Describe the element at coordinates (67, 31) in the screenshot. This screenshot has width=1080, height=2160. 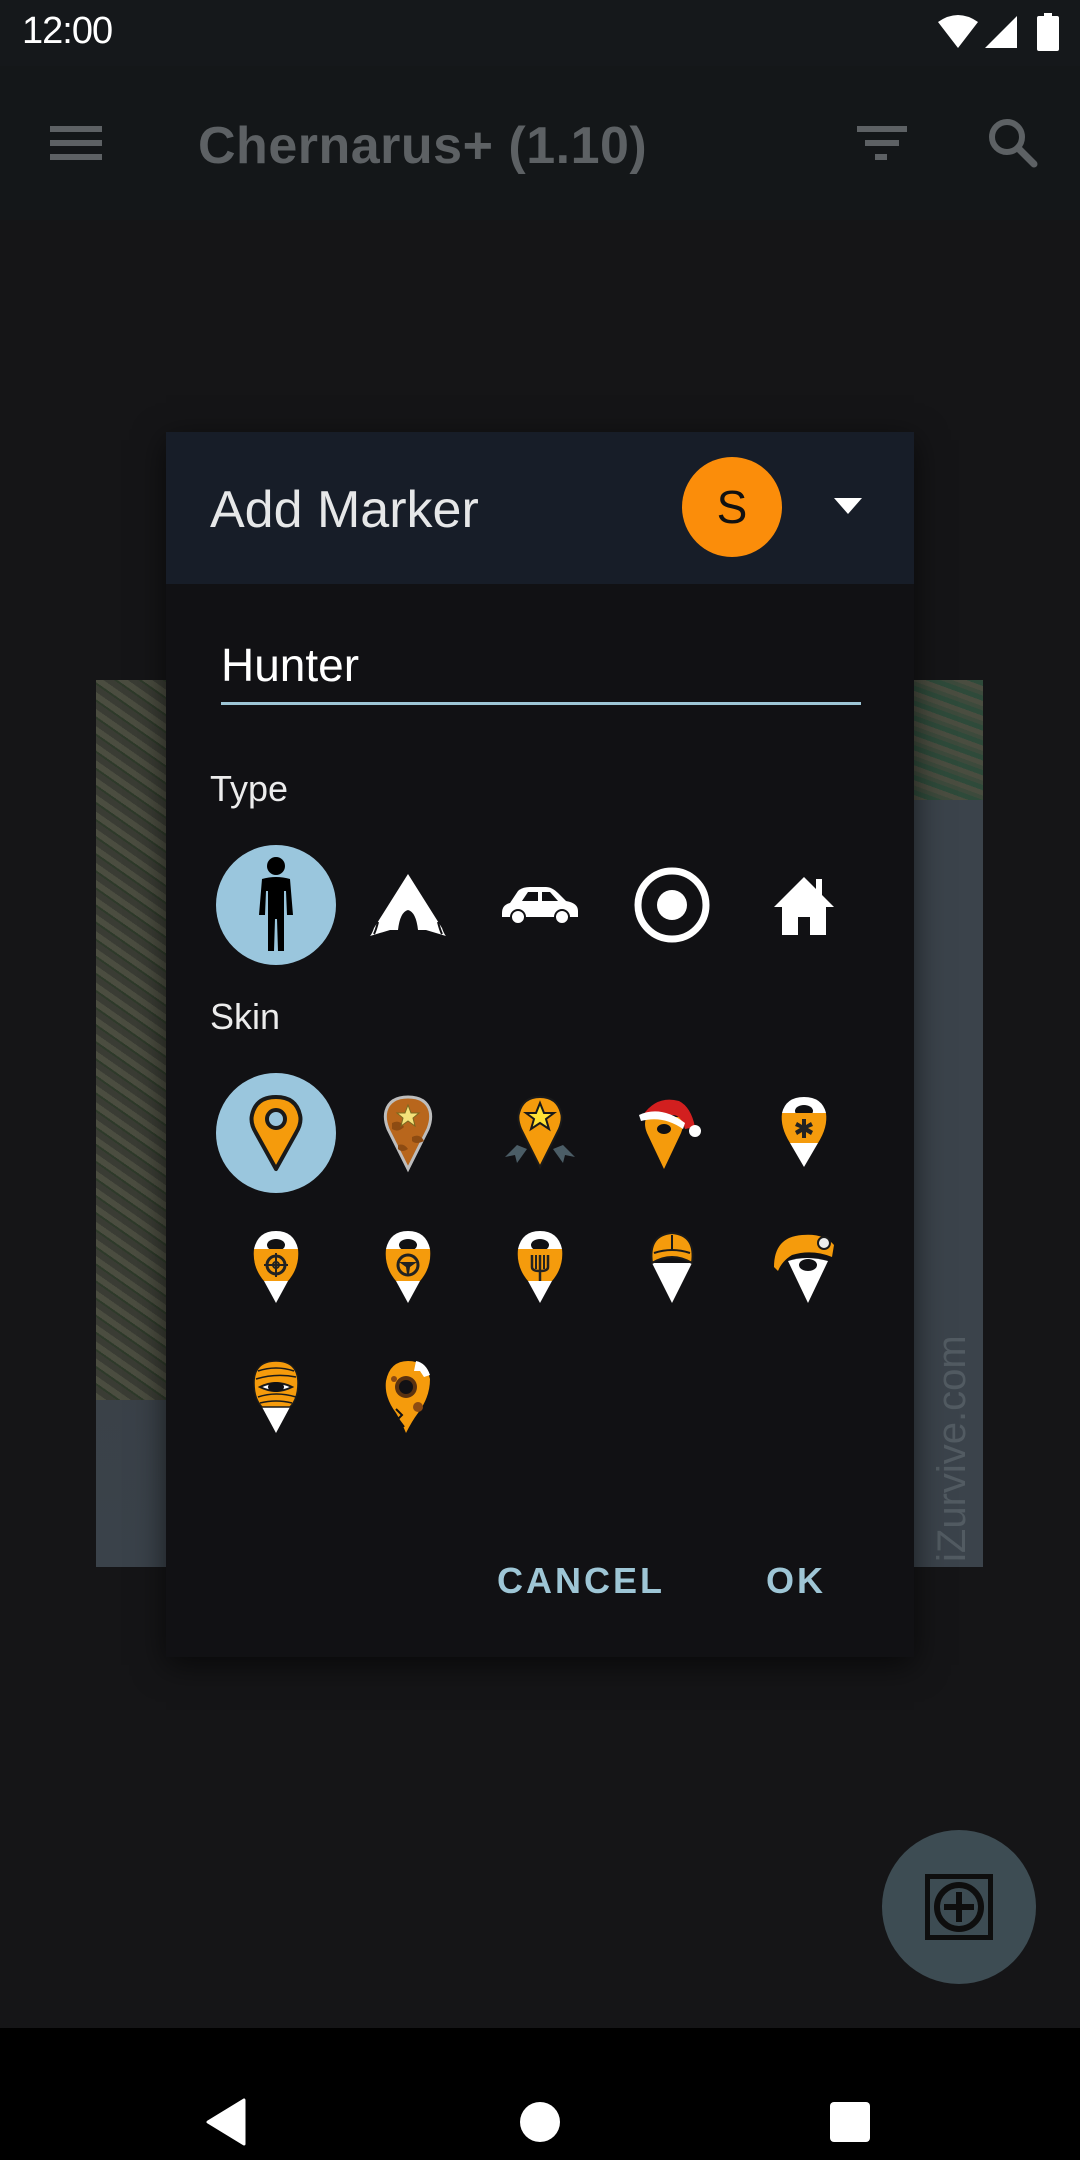
I see `clock: 12:00` at that location.